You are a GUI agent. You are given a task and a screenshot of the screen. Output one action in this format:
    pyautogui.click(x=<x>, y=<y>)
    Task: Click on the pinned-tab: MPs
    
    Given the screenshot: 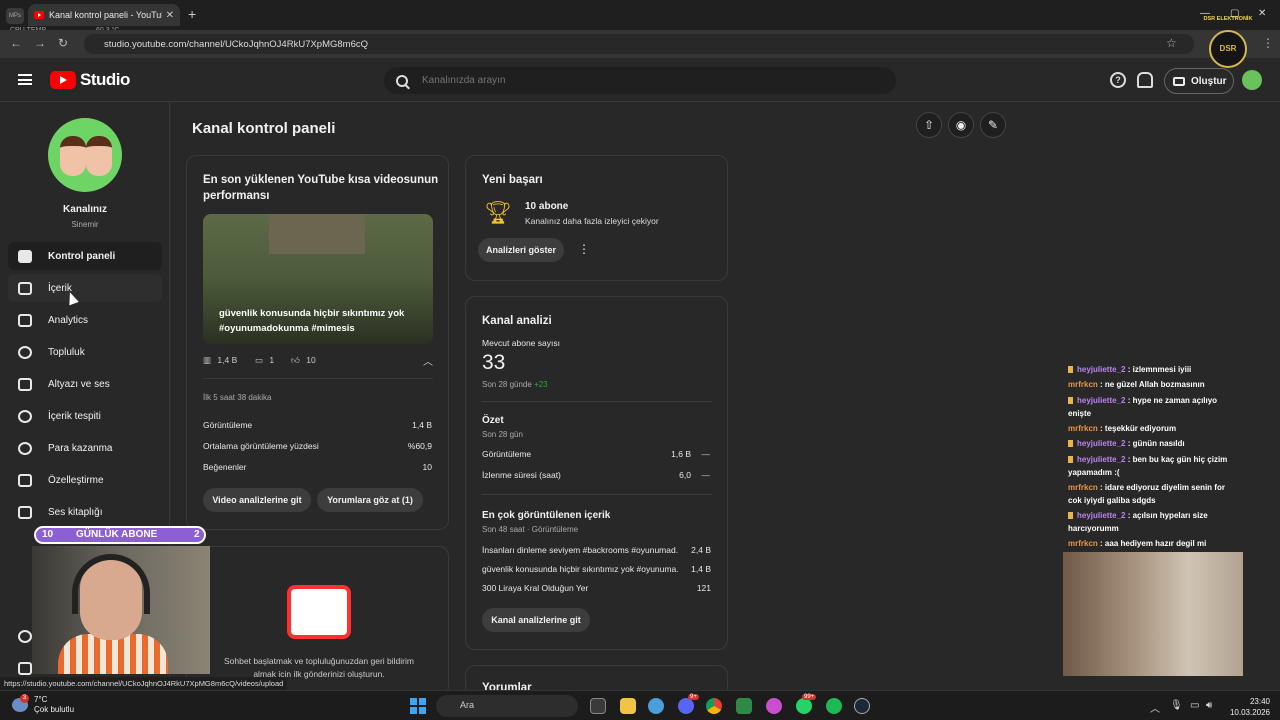 What is the action you would take?
    pyautogui.click(x=15, y=16)
    